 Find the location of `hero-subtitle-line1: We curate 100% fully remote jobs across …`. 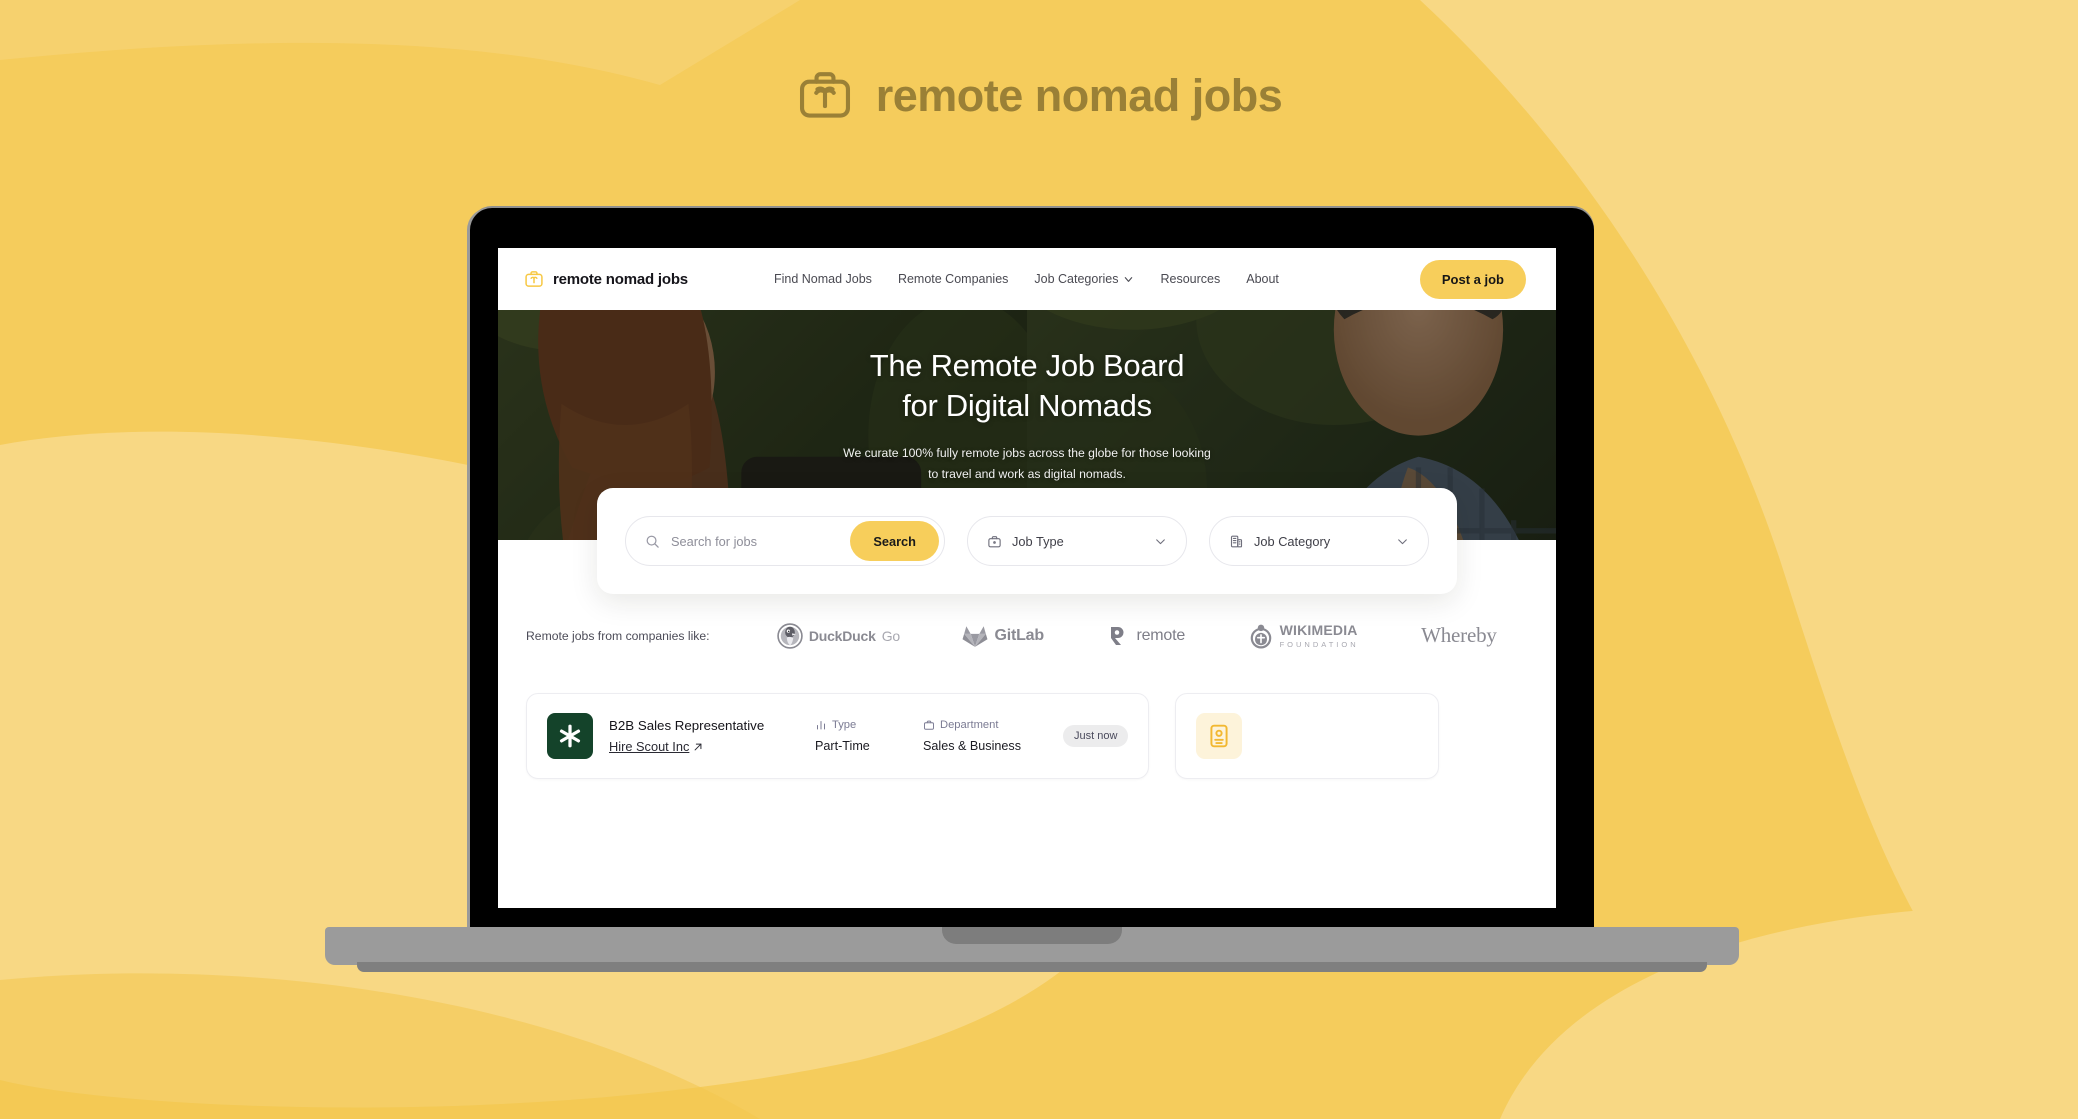

hero-subtitle-line1: We curate 100% fully remote jobs across … is located at coordinates (1027, 452).